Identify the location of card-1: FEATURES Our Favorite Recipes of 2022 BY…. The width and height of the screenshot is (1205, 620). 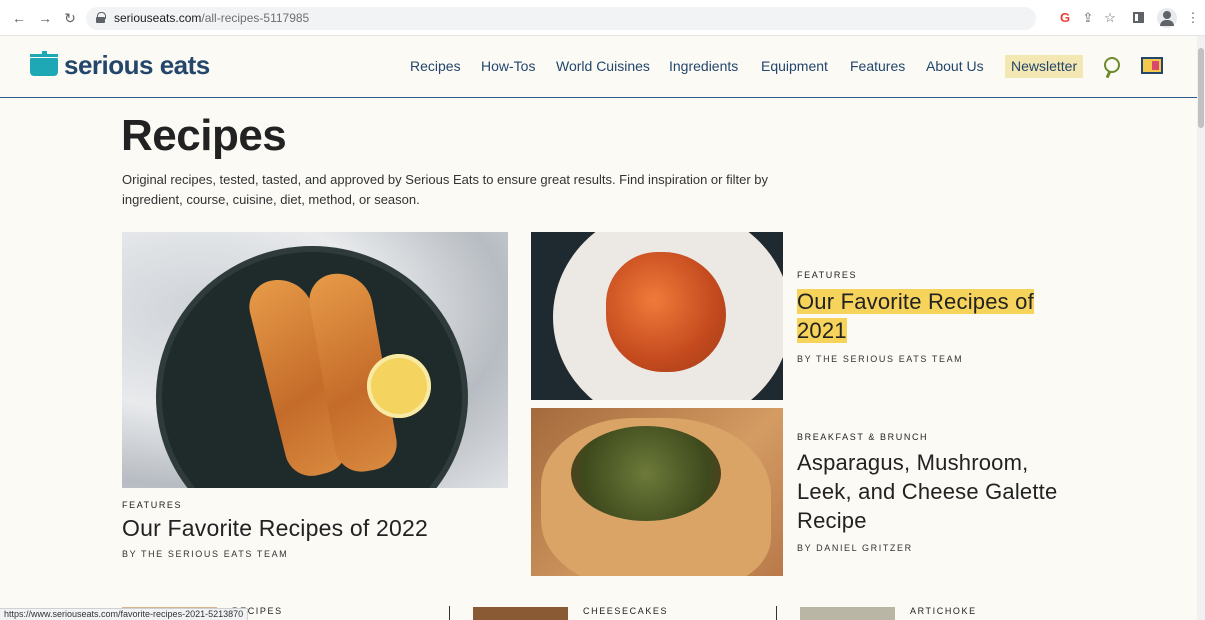
(275, 529).